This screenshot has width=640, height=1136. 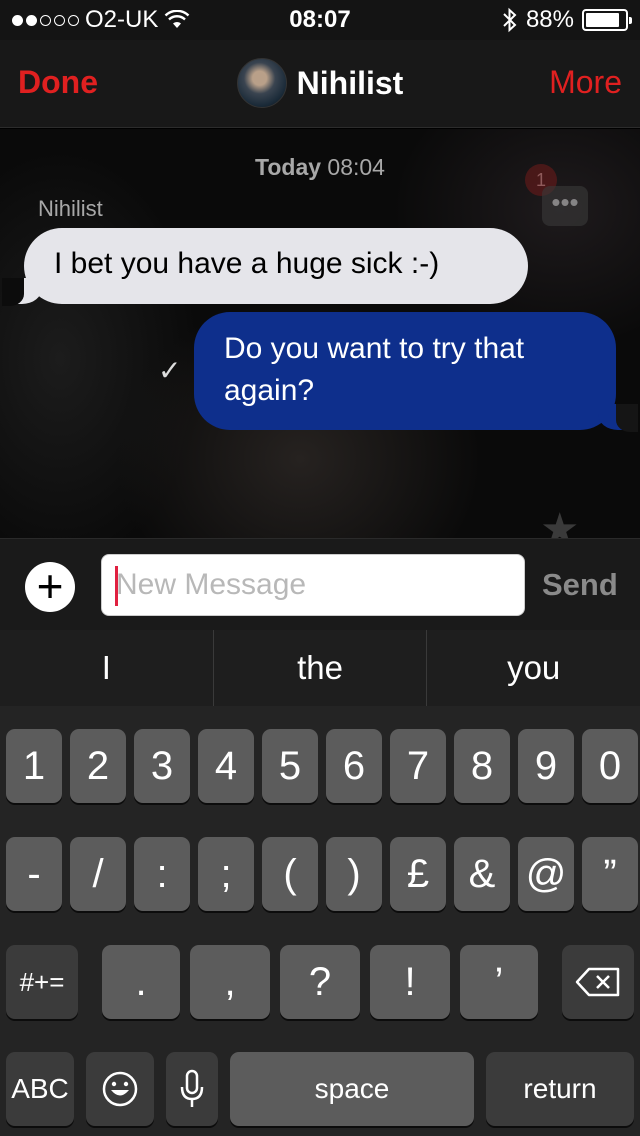 What do you see at coordinates (565, 206) in the screenshot?
I see `chat-bubble-icon: •••` at bounding box center [565, 206].